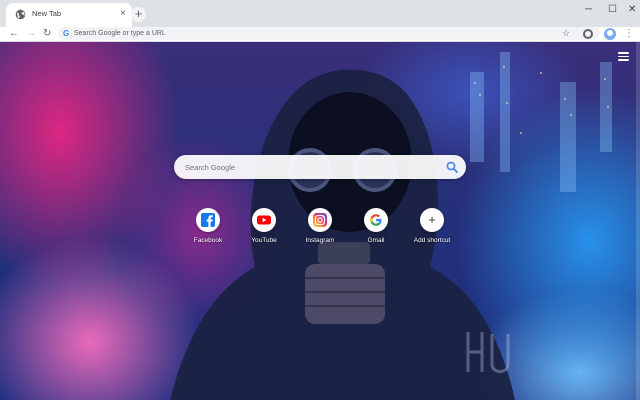  I want to click on facebook-icon, so click(208, 220).